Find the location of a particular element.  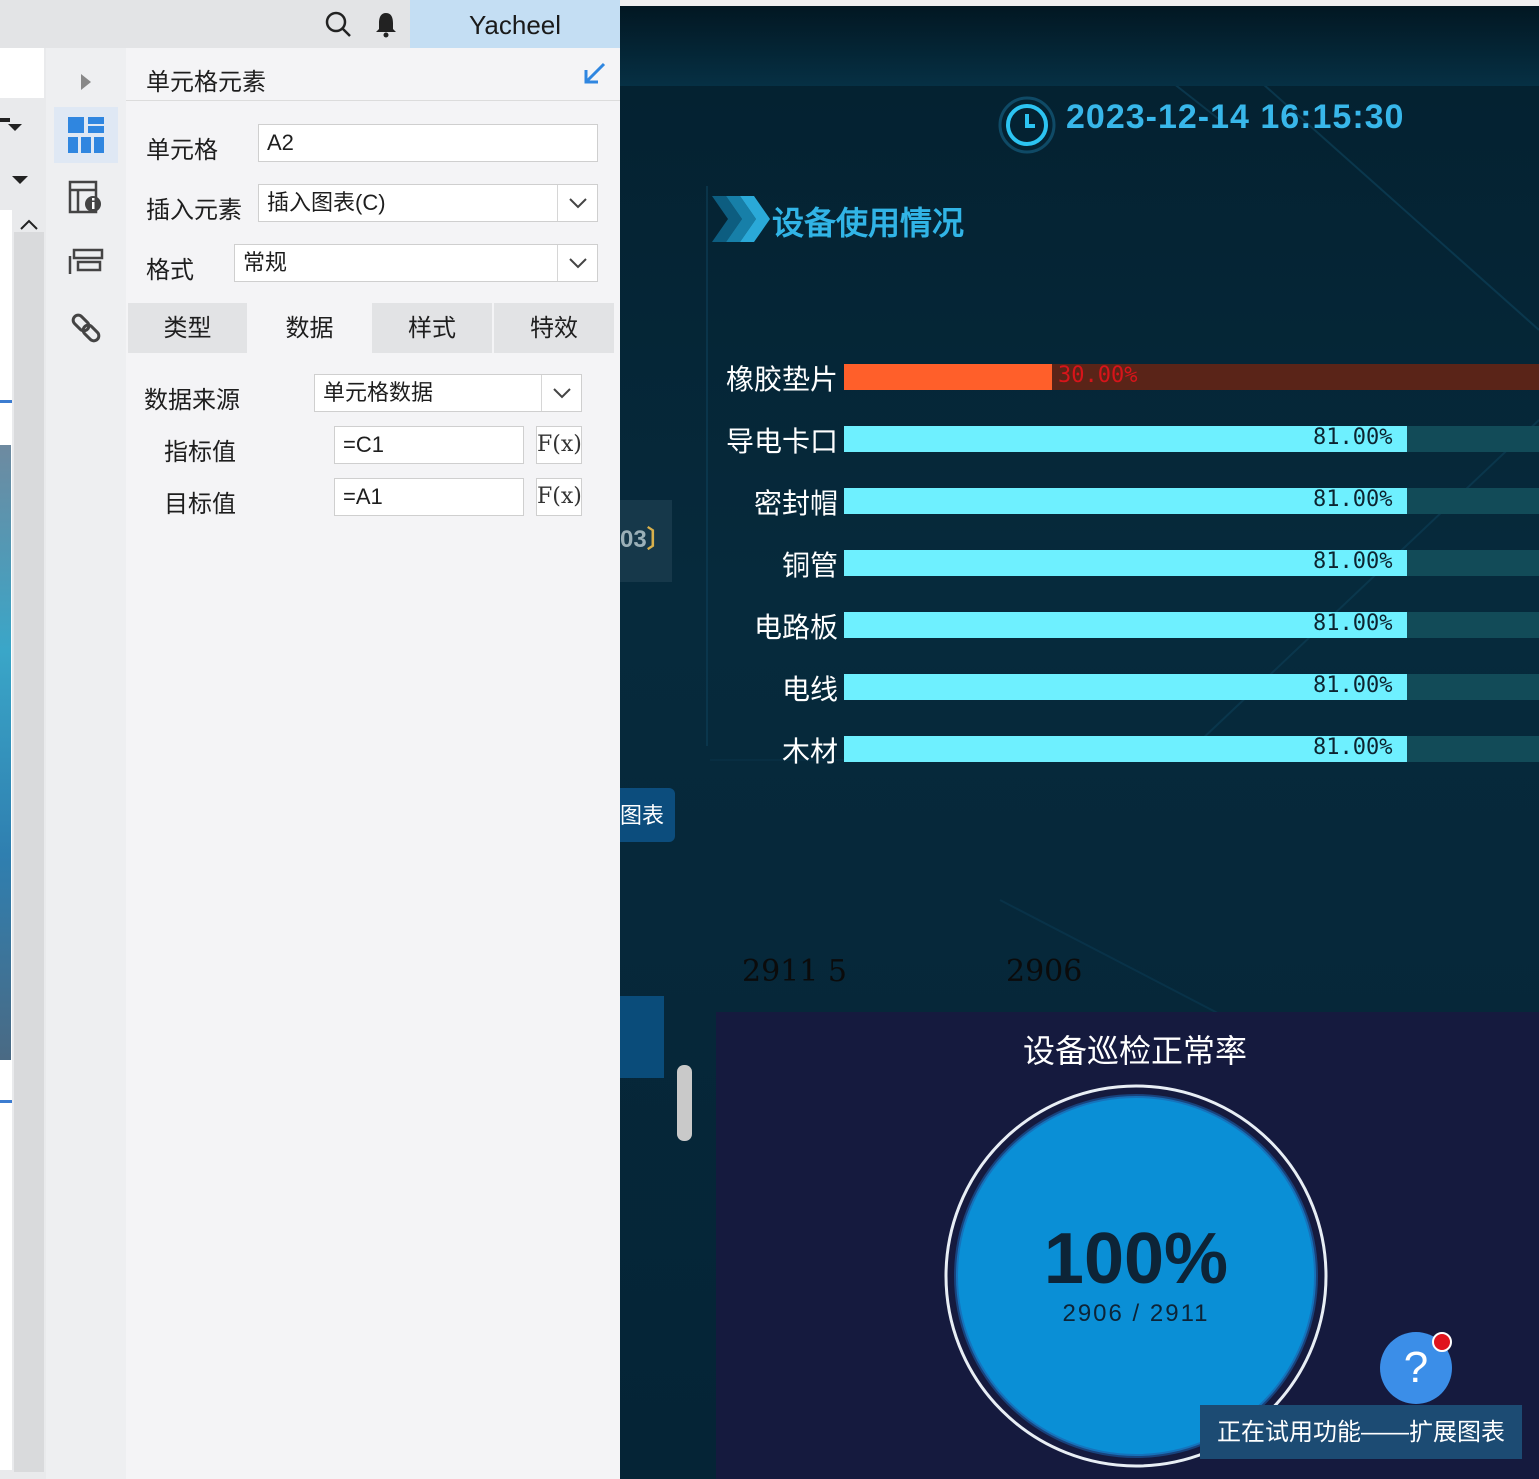

indicator-label: 指标值 is located at coordinates (200, 452).